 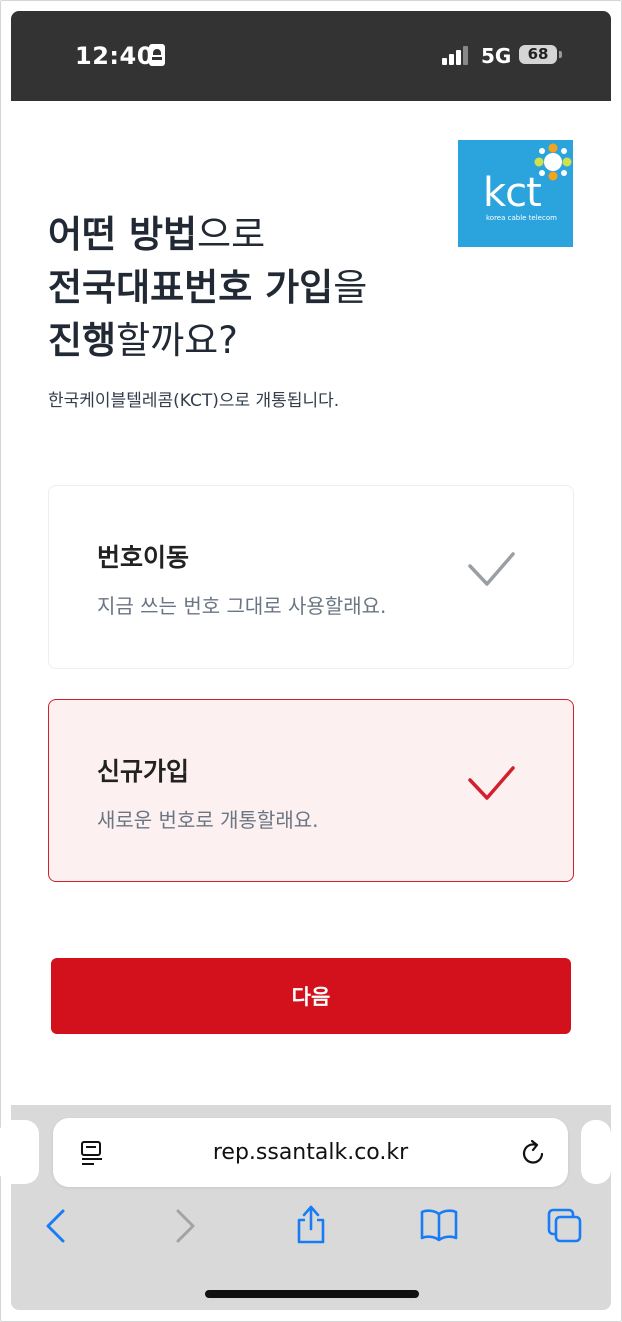 I want to click on battery-icon: 68, so click(x=540, y=54).